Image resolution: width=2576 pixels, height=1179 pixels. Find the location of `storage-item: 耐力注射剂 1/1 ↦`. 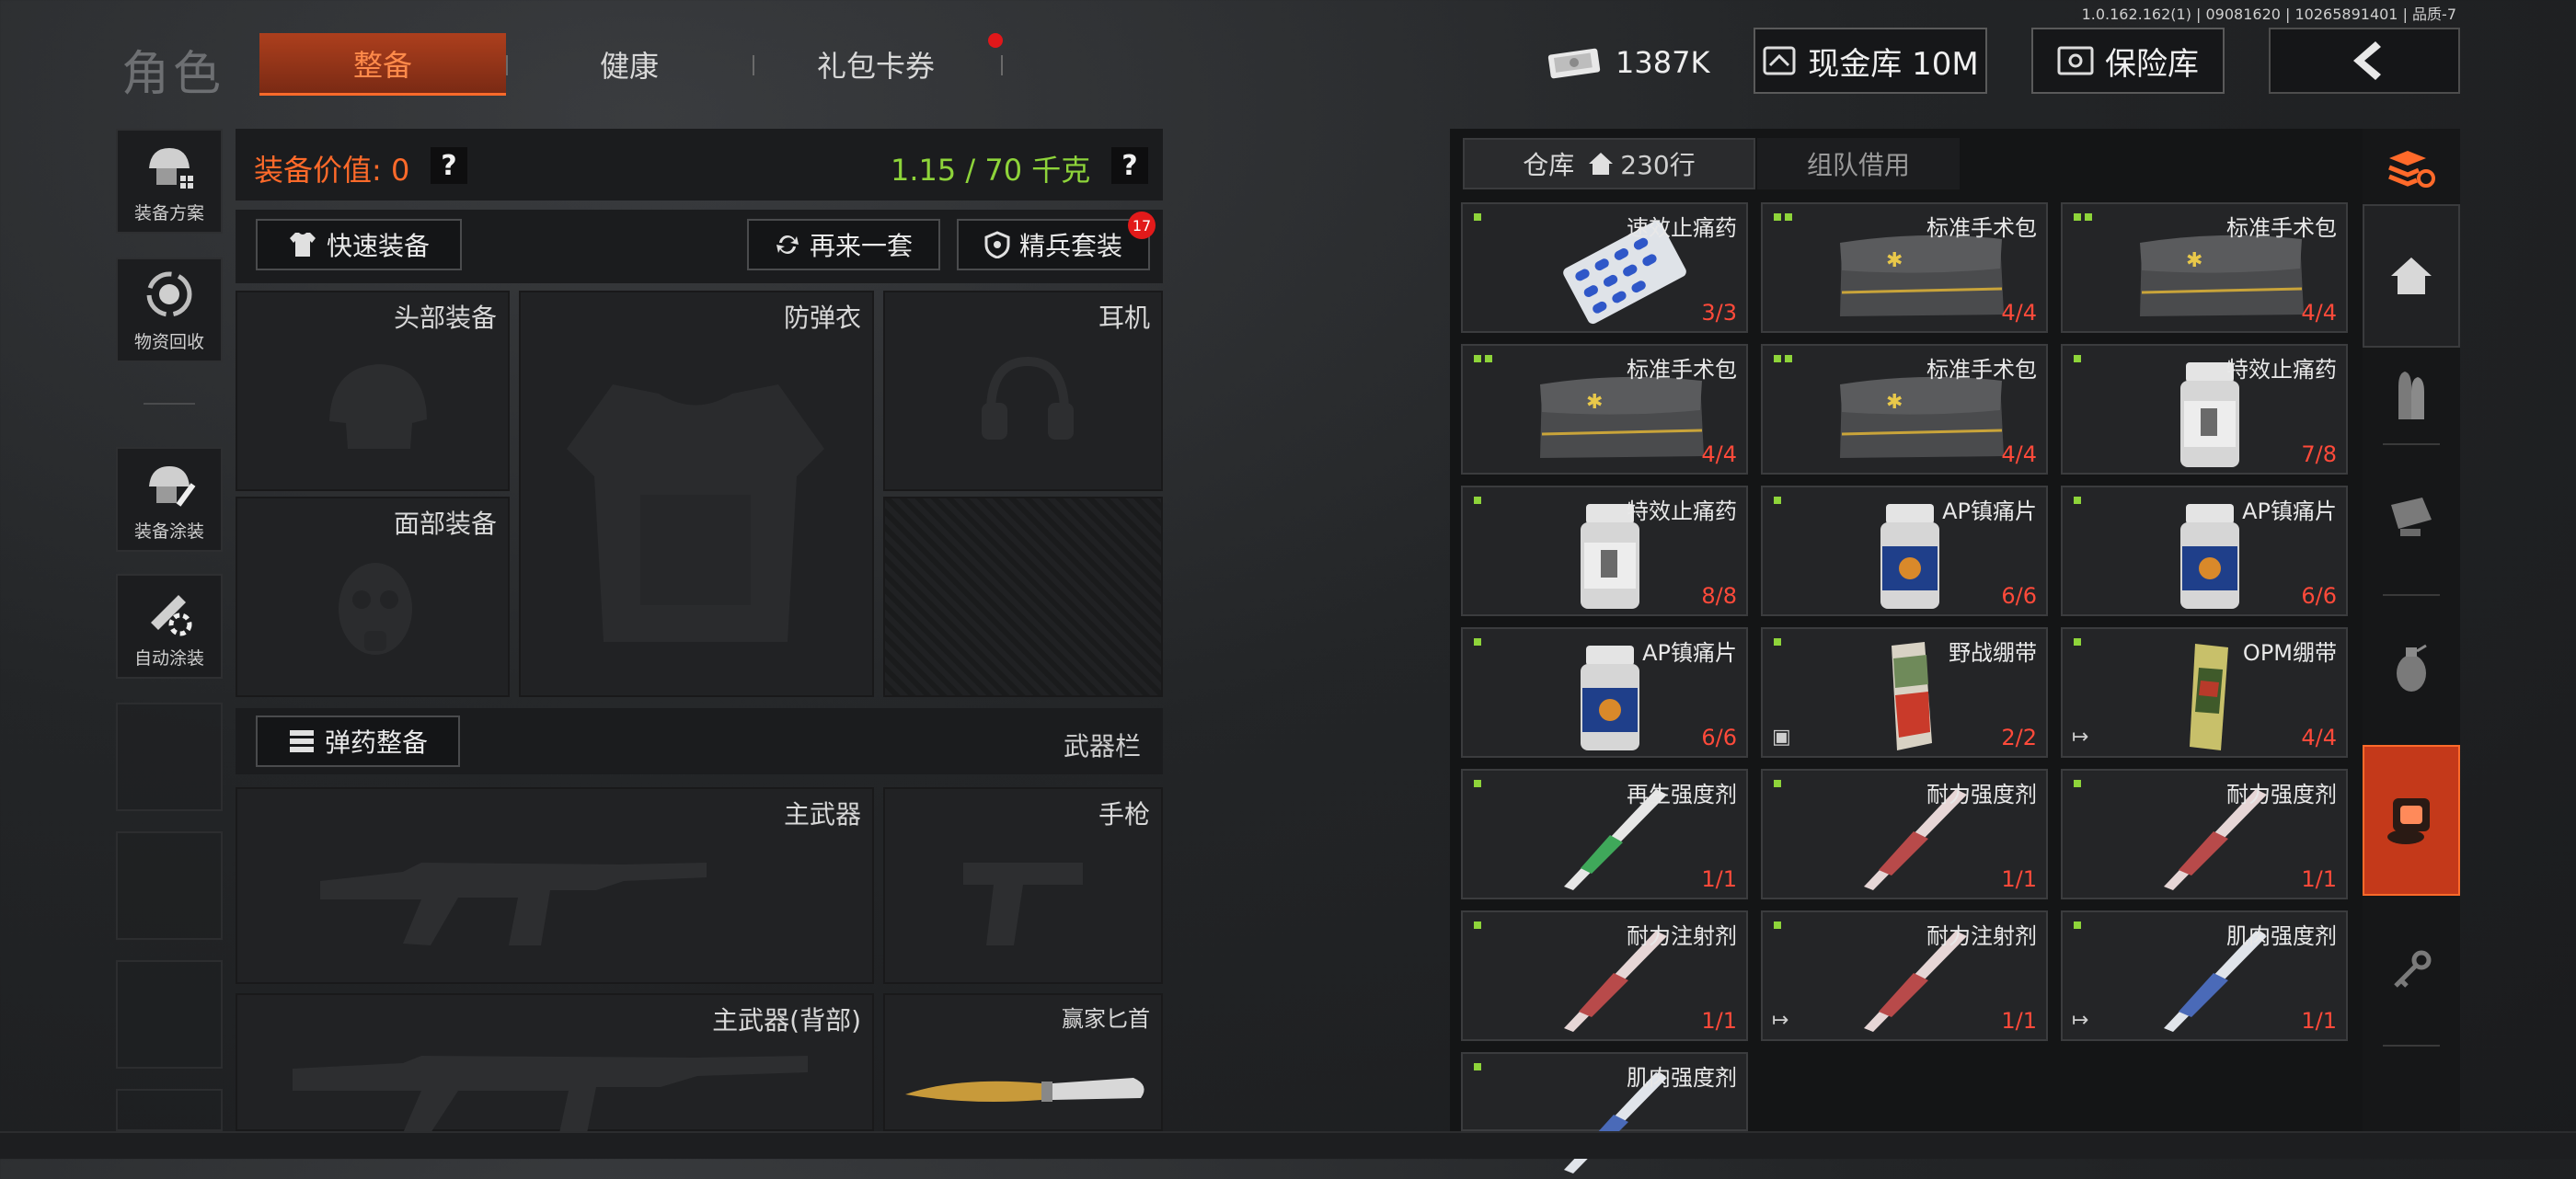

storage-item: 耐力注射剂 1/1 ↦ is located at coordinates (1905, 976).